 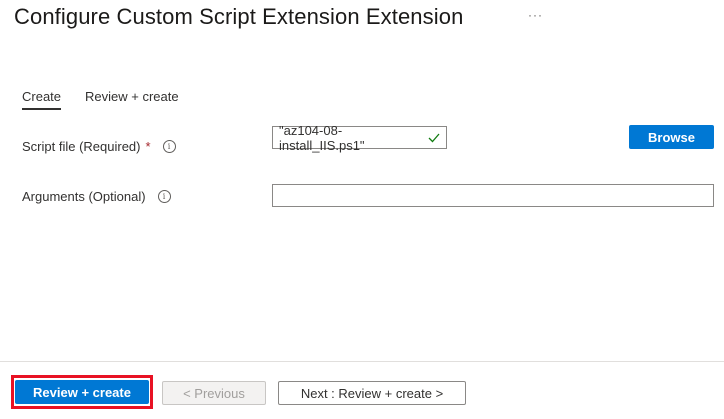 What do you see at coordinates (42, 99) in the screenshot?
I see `tab-create: Create` at bounding box center [42, 99].